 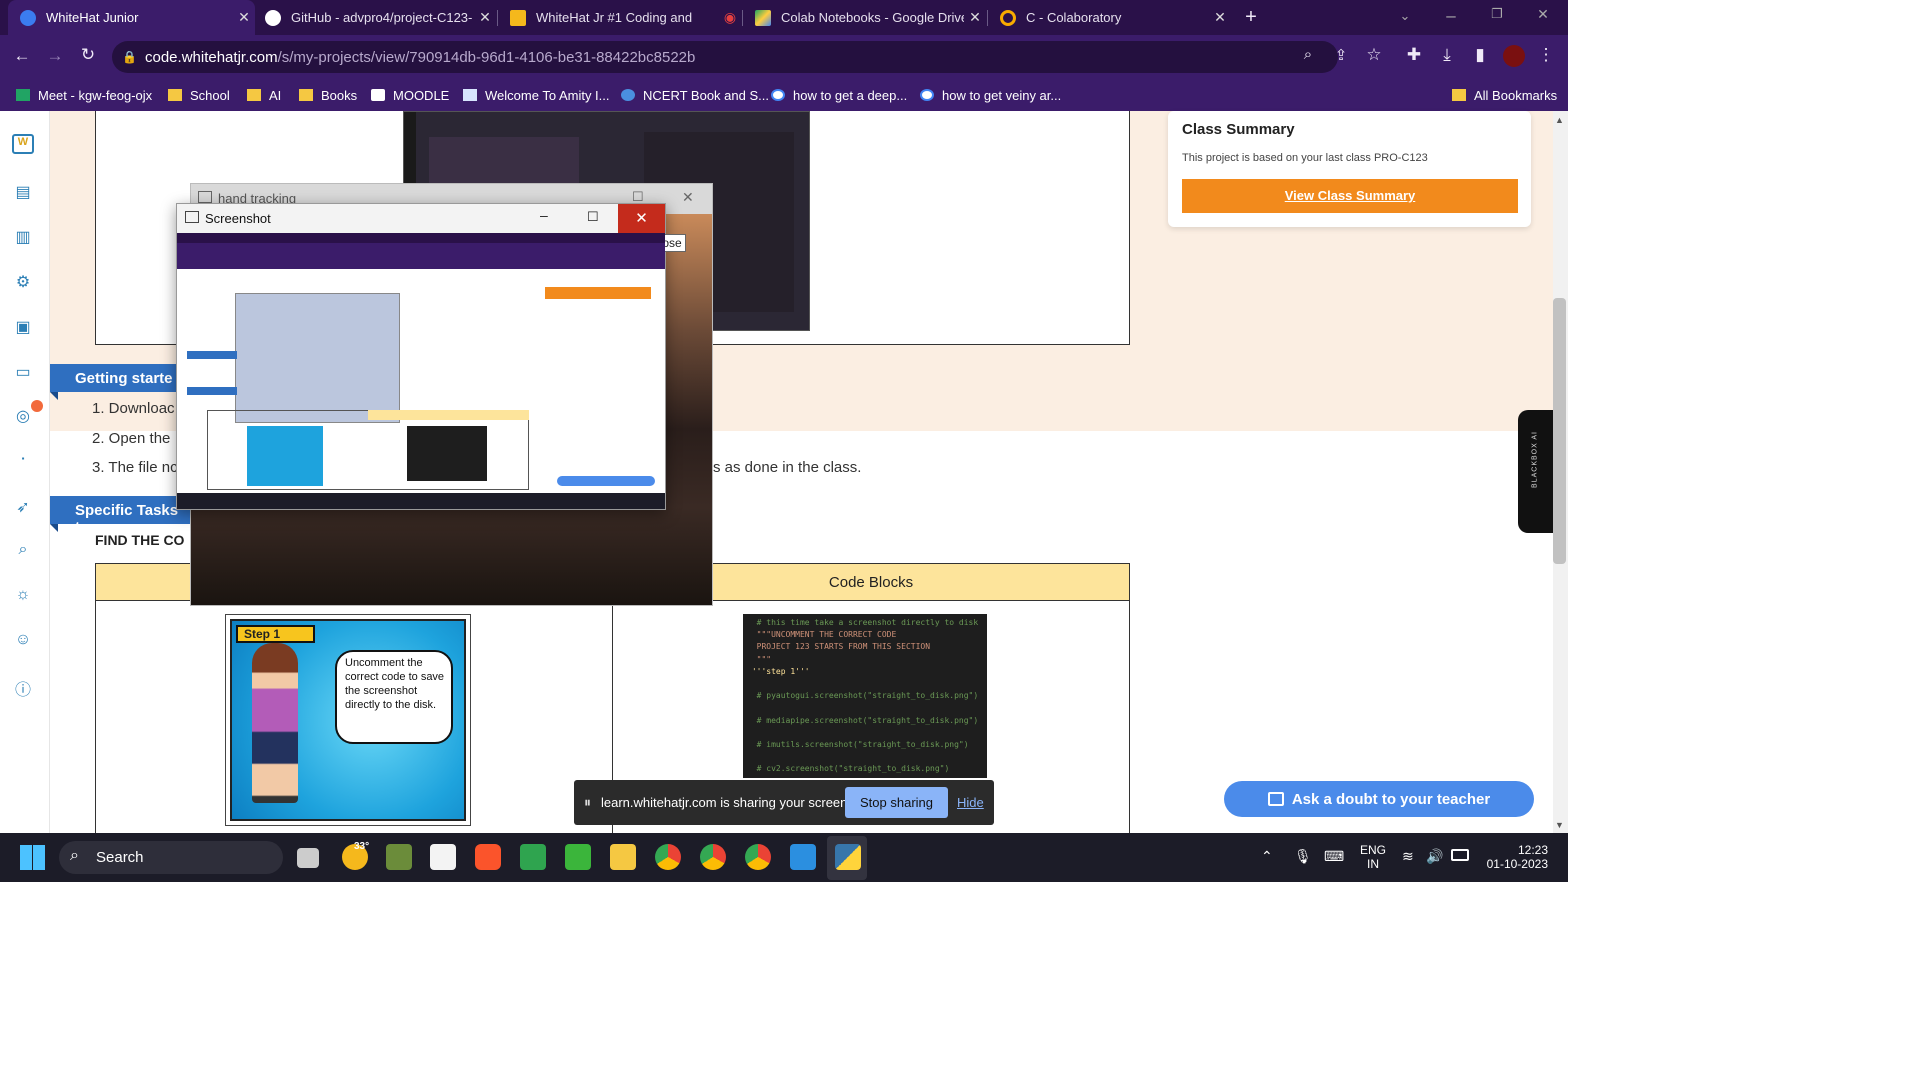 What do you see at coordinates (374, 17) in the screenshot?
I see `tab-github: GitHub - advpro4/project-C123- ✕` at bounding box center [374, 17].